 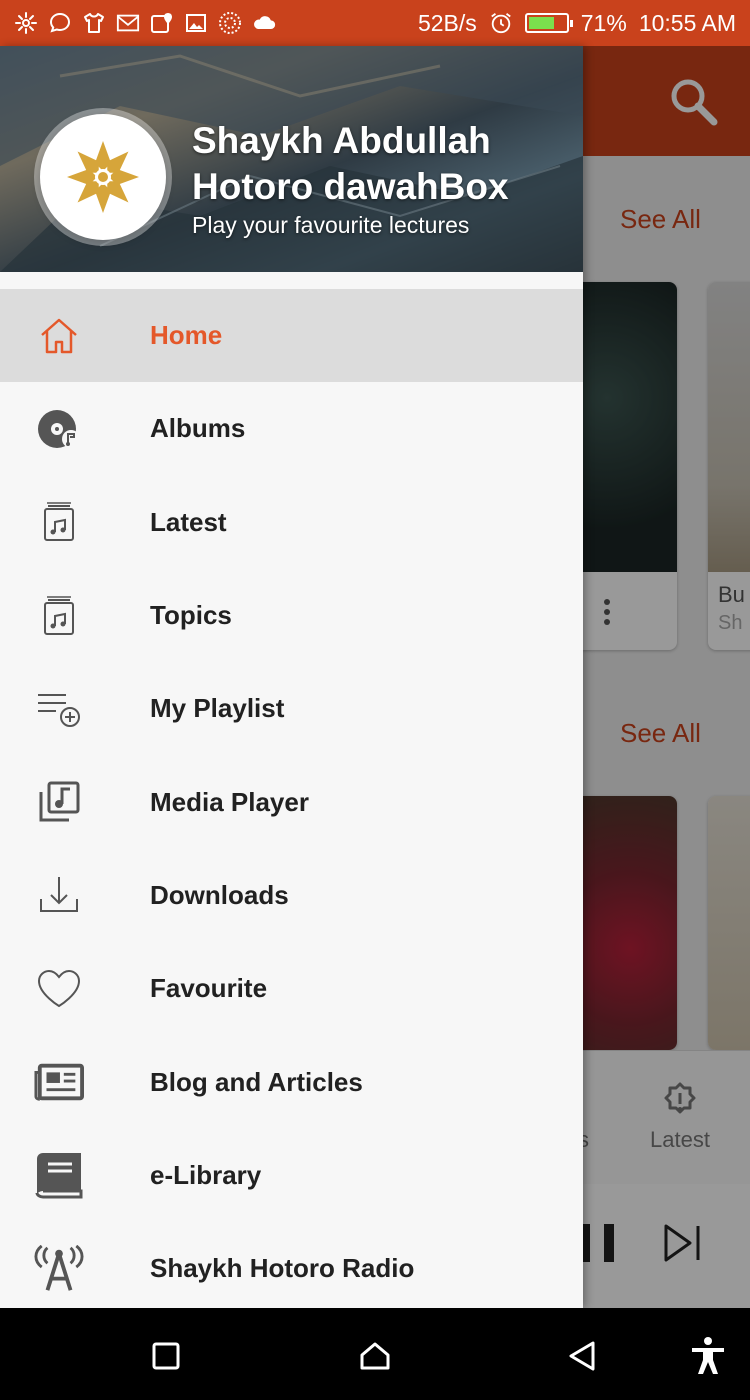 What do you see at coordinates (59, 1269) in the screenshot?
I see `radio-antenna-icon` at bounding box center [59, 1269].